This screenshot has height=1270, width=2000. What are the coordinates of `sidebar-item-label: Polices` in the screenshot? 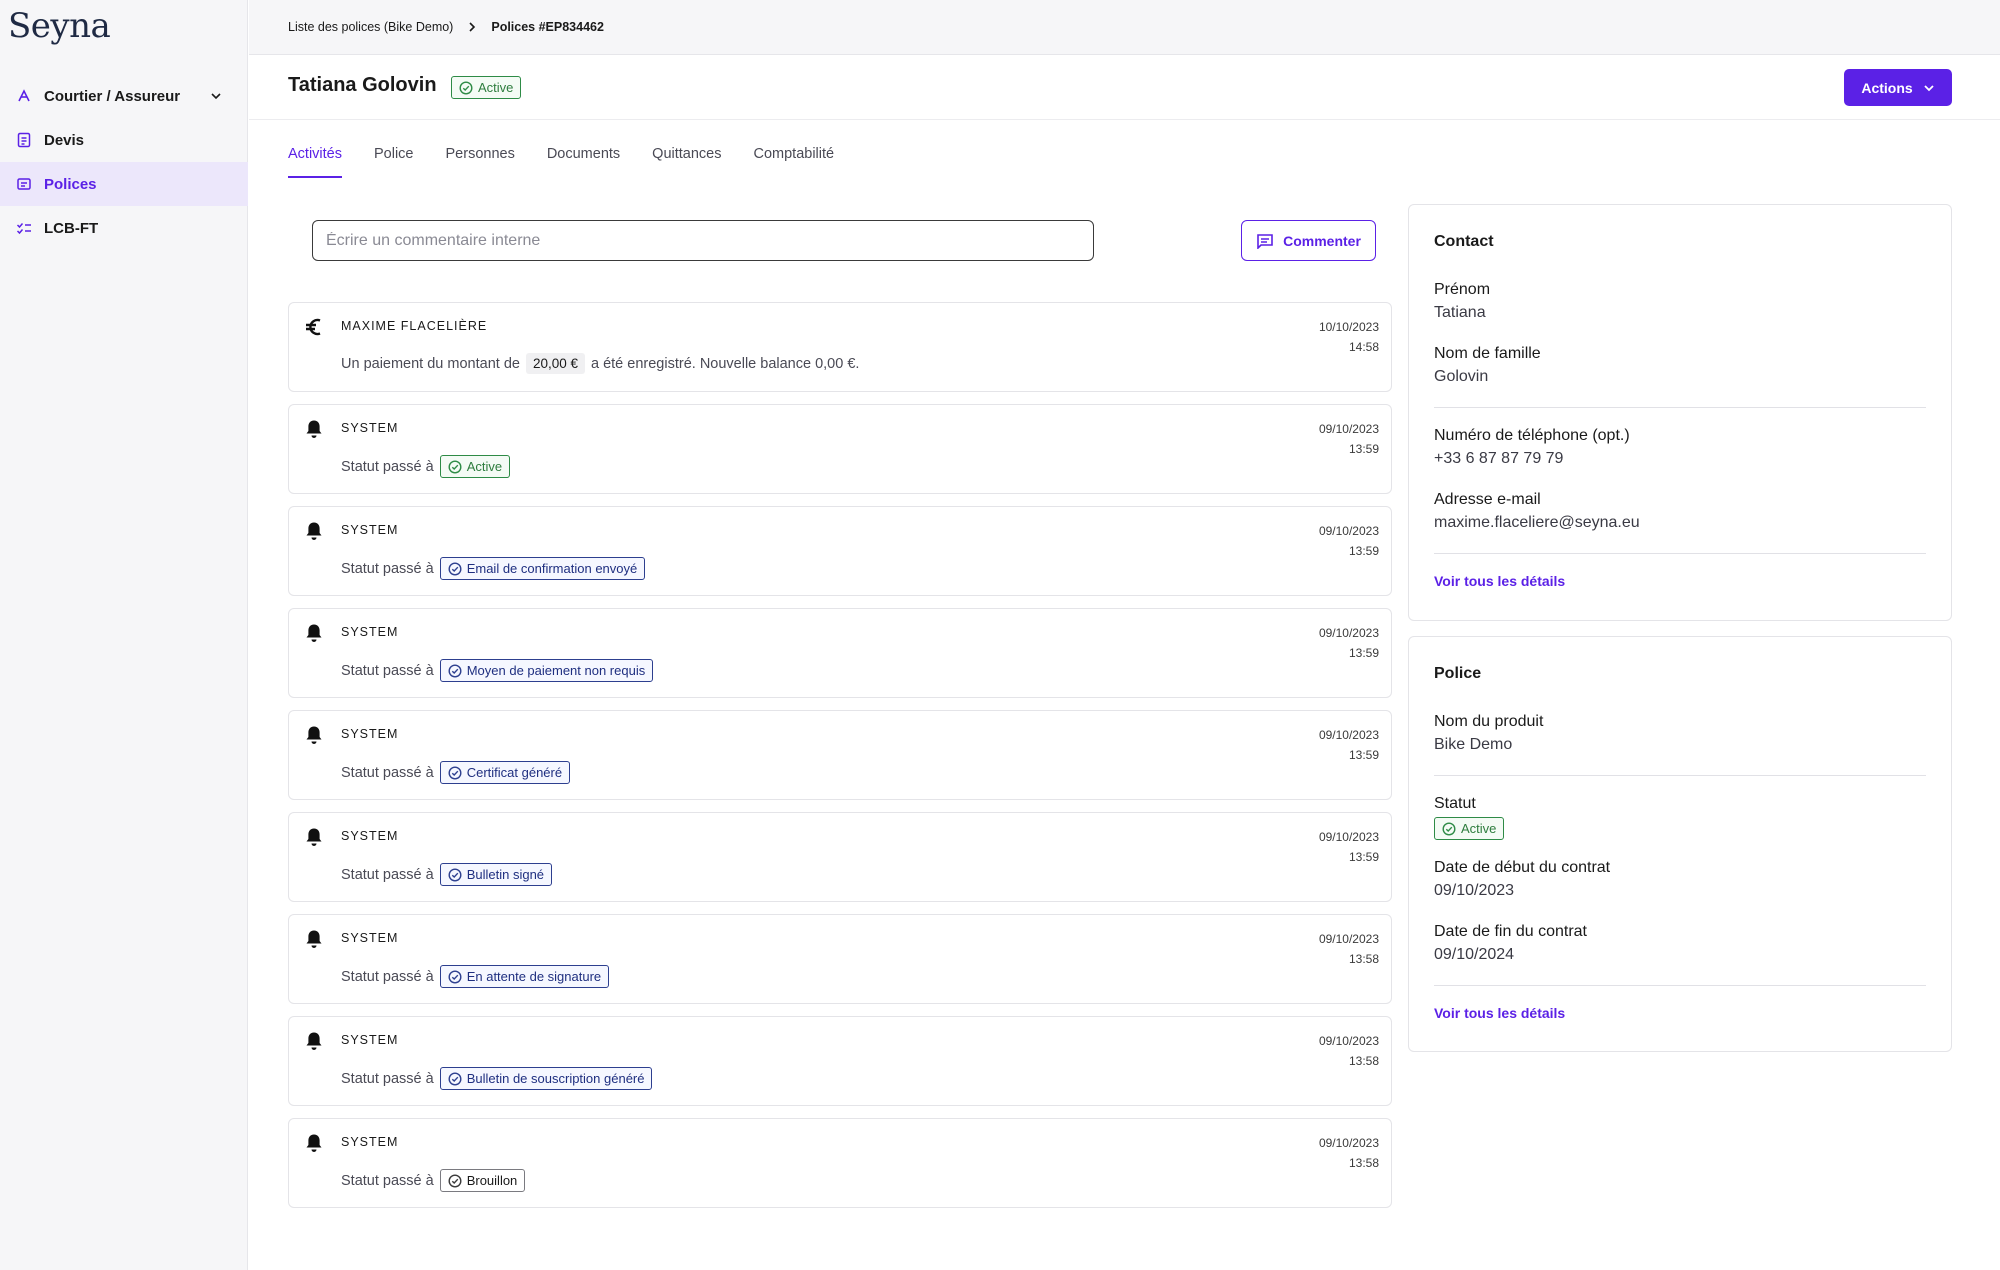 It's located at (70, 184).